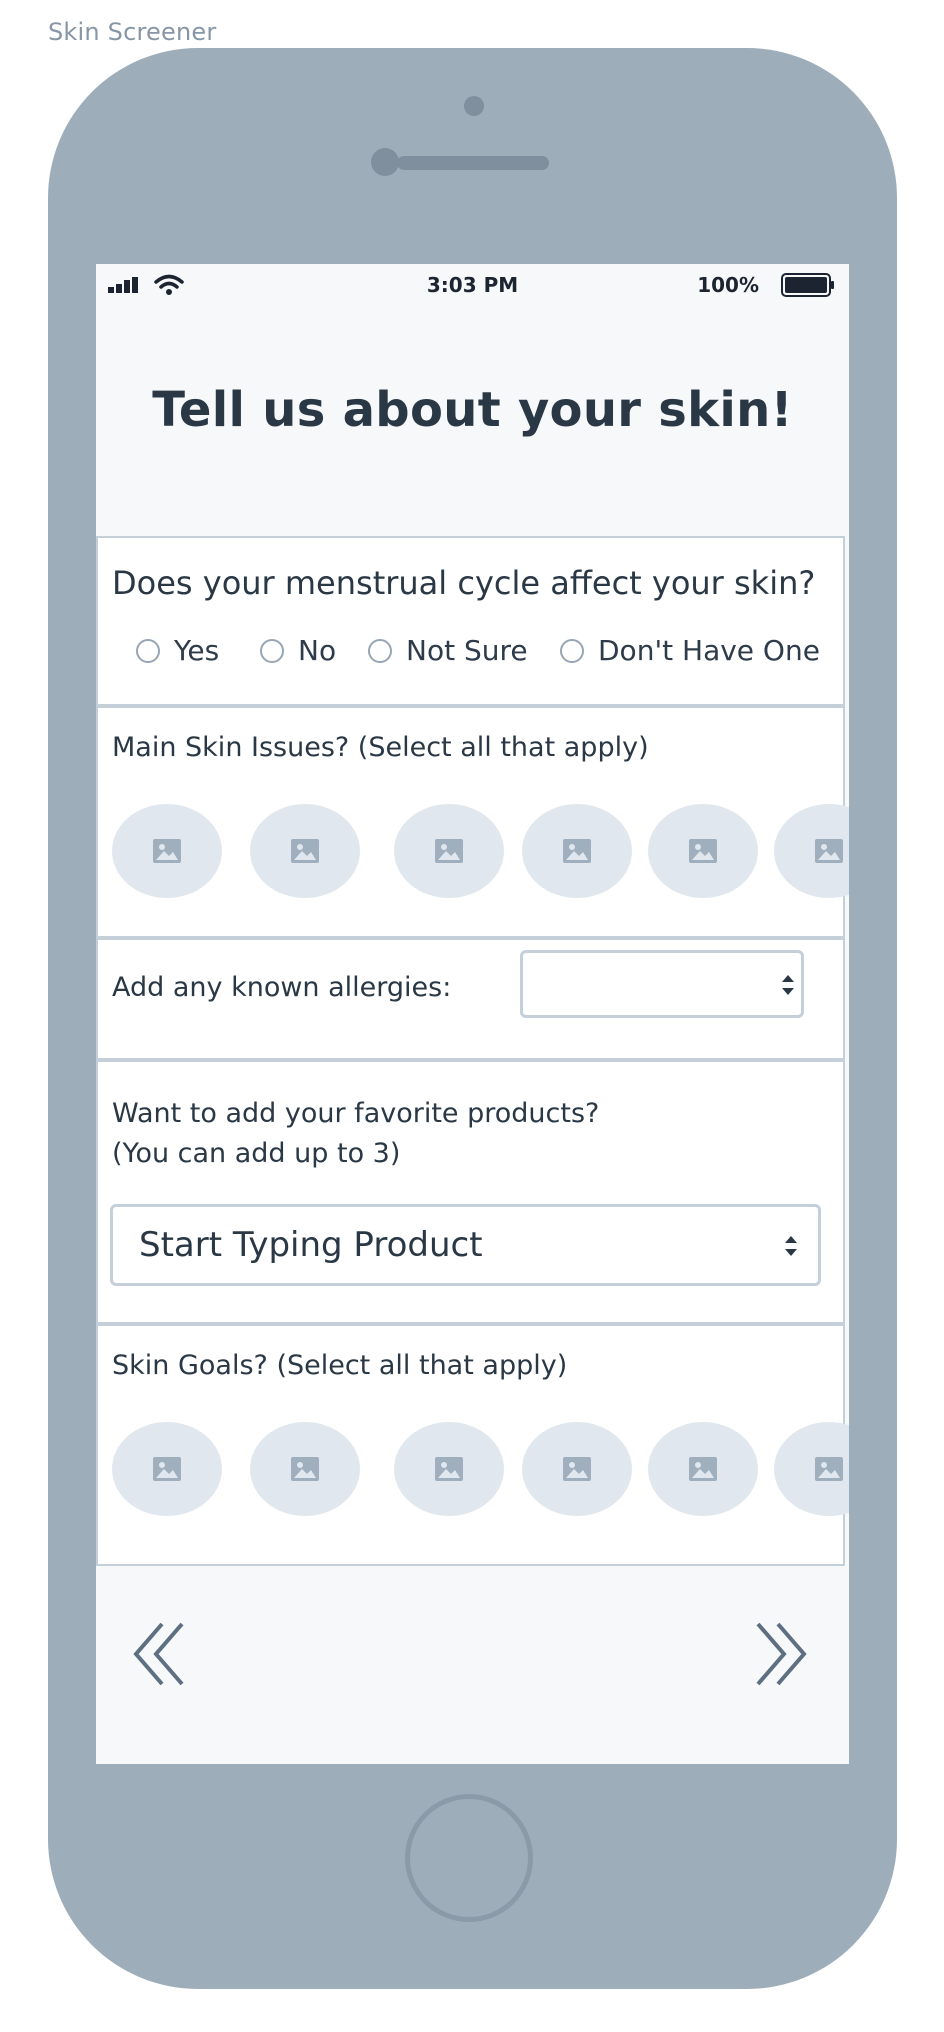 This screenshot has width=944, height=2032. Describe the element at coordinates (317, 650) in the screenshot. I see `radio-label: No` at that location.